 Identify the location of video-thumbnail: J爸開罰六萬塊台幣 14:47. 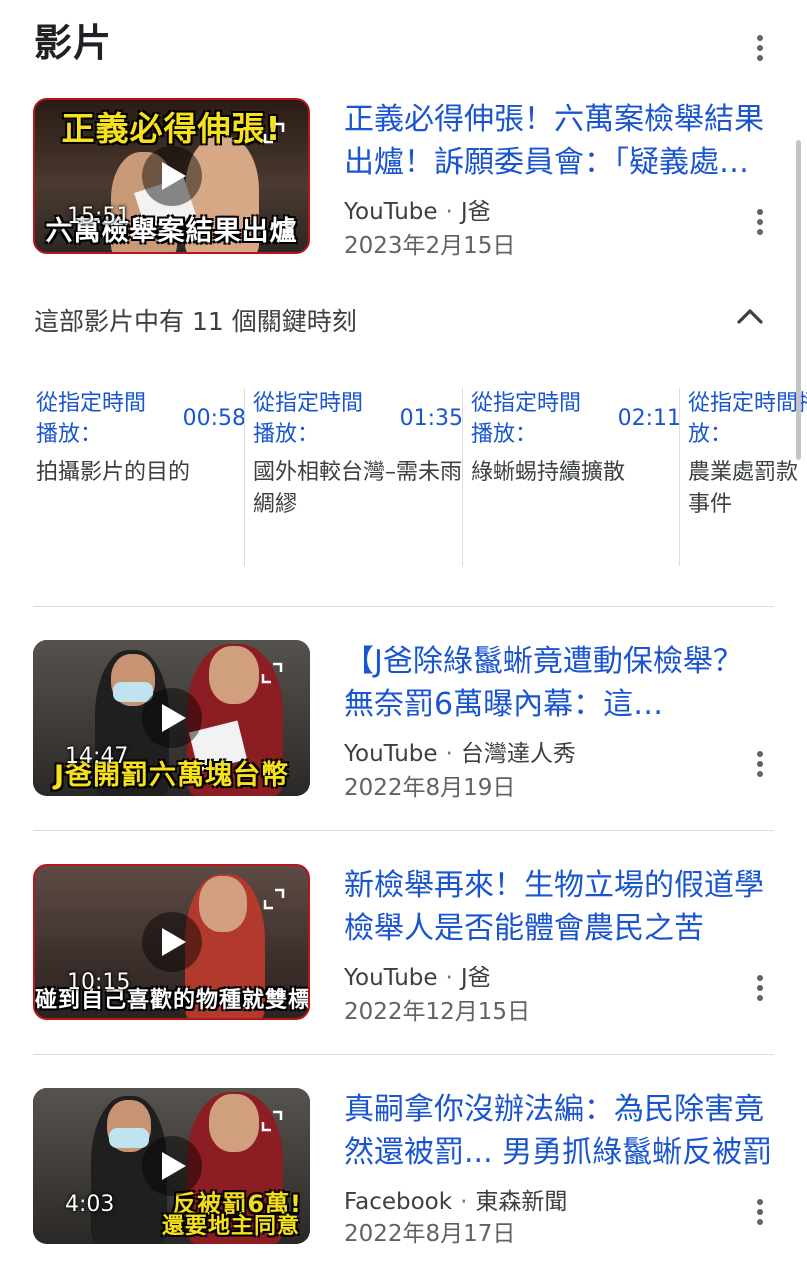
(171, 718).